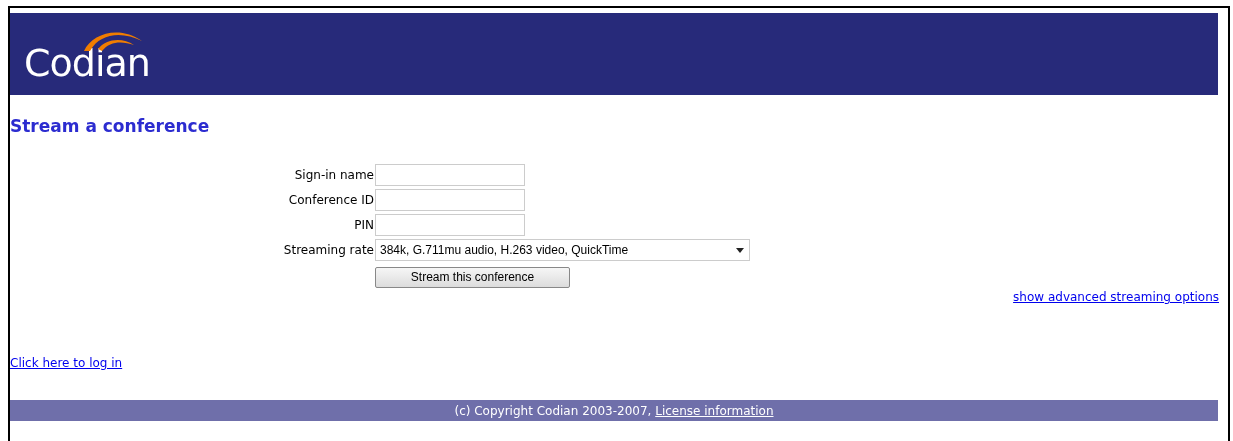 This screenshot has height=441, width=1233. I want to click on page-title: Stream a conference, so click(110, 126).